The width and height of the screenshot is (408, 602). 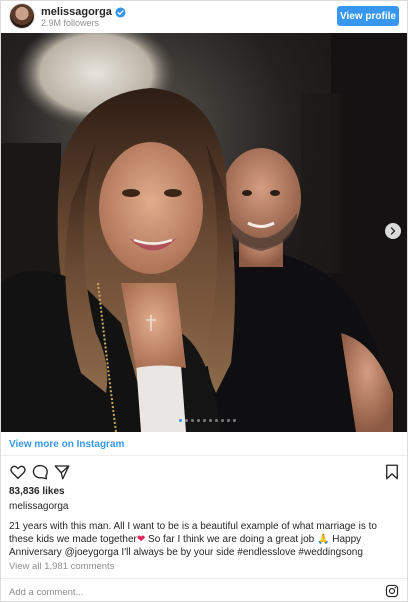 I want to click on chevron-right-icon, so click(x=393, y=231).